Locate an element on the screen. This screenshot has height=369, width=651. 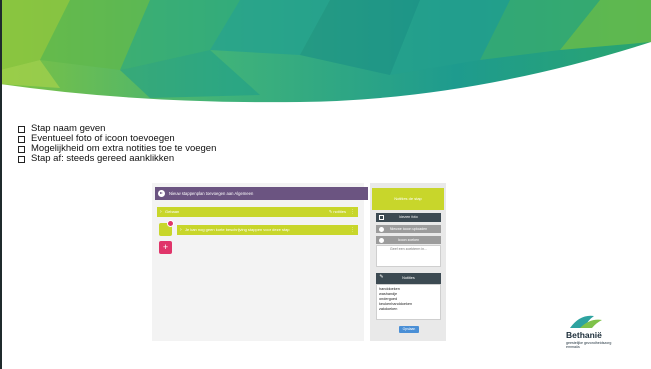
notification-badge is located at coordinates (170, 223).